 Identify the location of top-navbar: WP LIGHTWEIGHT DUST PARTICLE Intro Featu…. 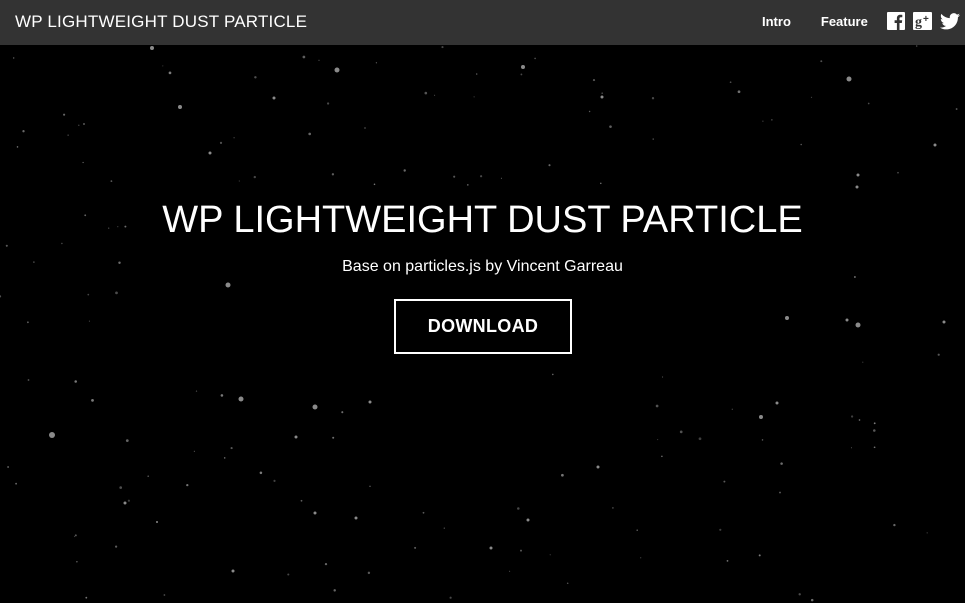
(482, 22).